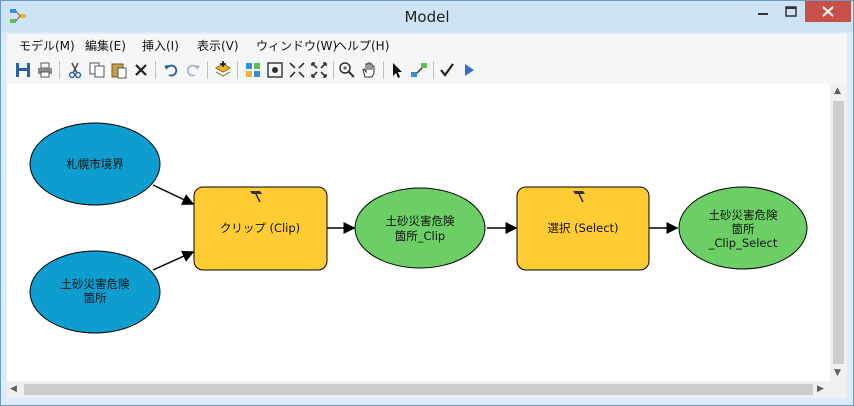  I want to click on output-node-clip-select: 土砂災害危険 箇所 _Clip_Select, so click(743, 228).